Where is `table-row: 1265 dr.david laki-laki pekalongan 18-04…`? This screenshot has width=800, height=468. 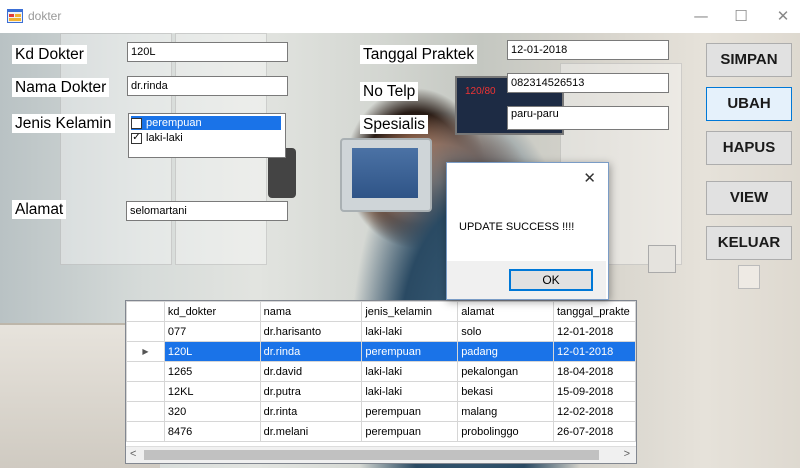
table-row: 1265 dr.david laki-laki pekalongan 18-04… is located at coordinates (381, 371).